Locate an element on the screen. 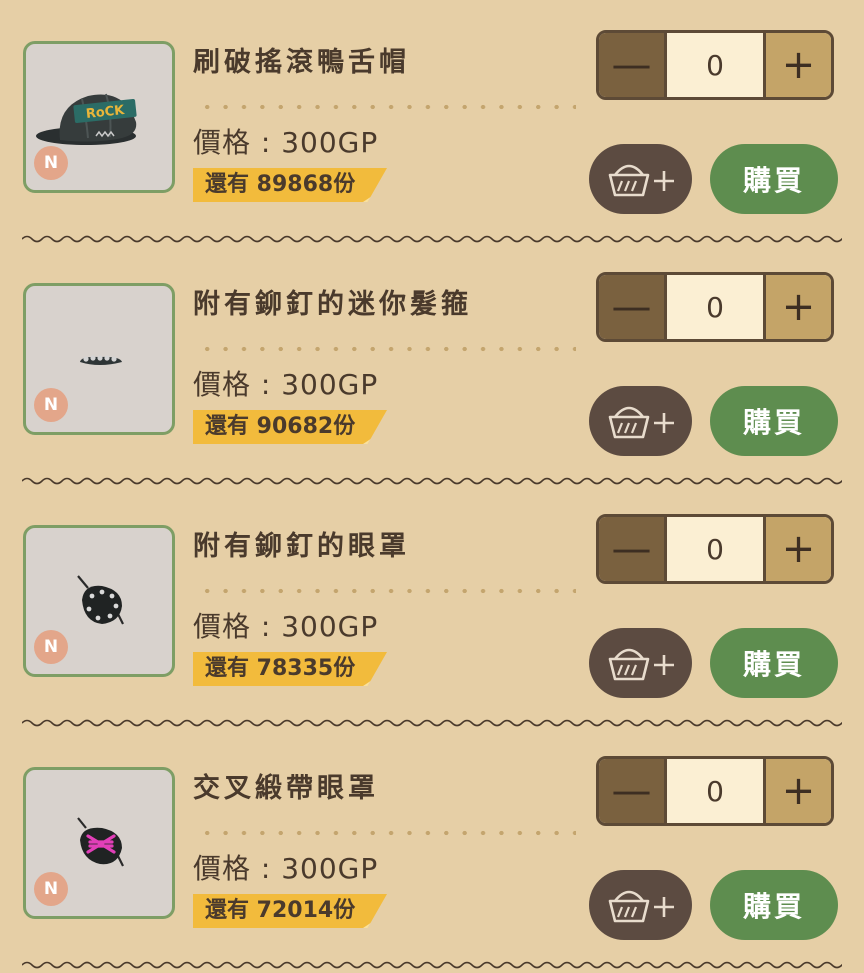  stock-remaining-tag: 還有 90682份 is located at coordinates (290, 427).